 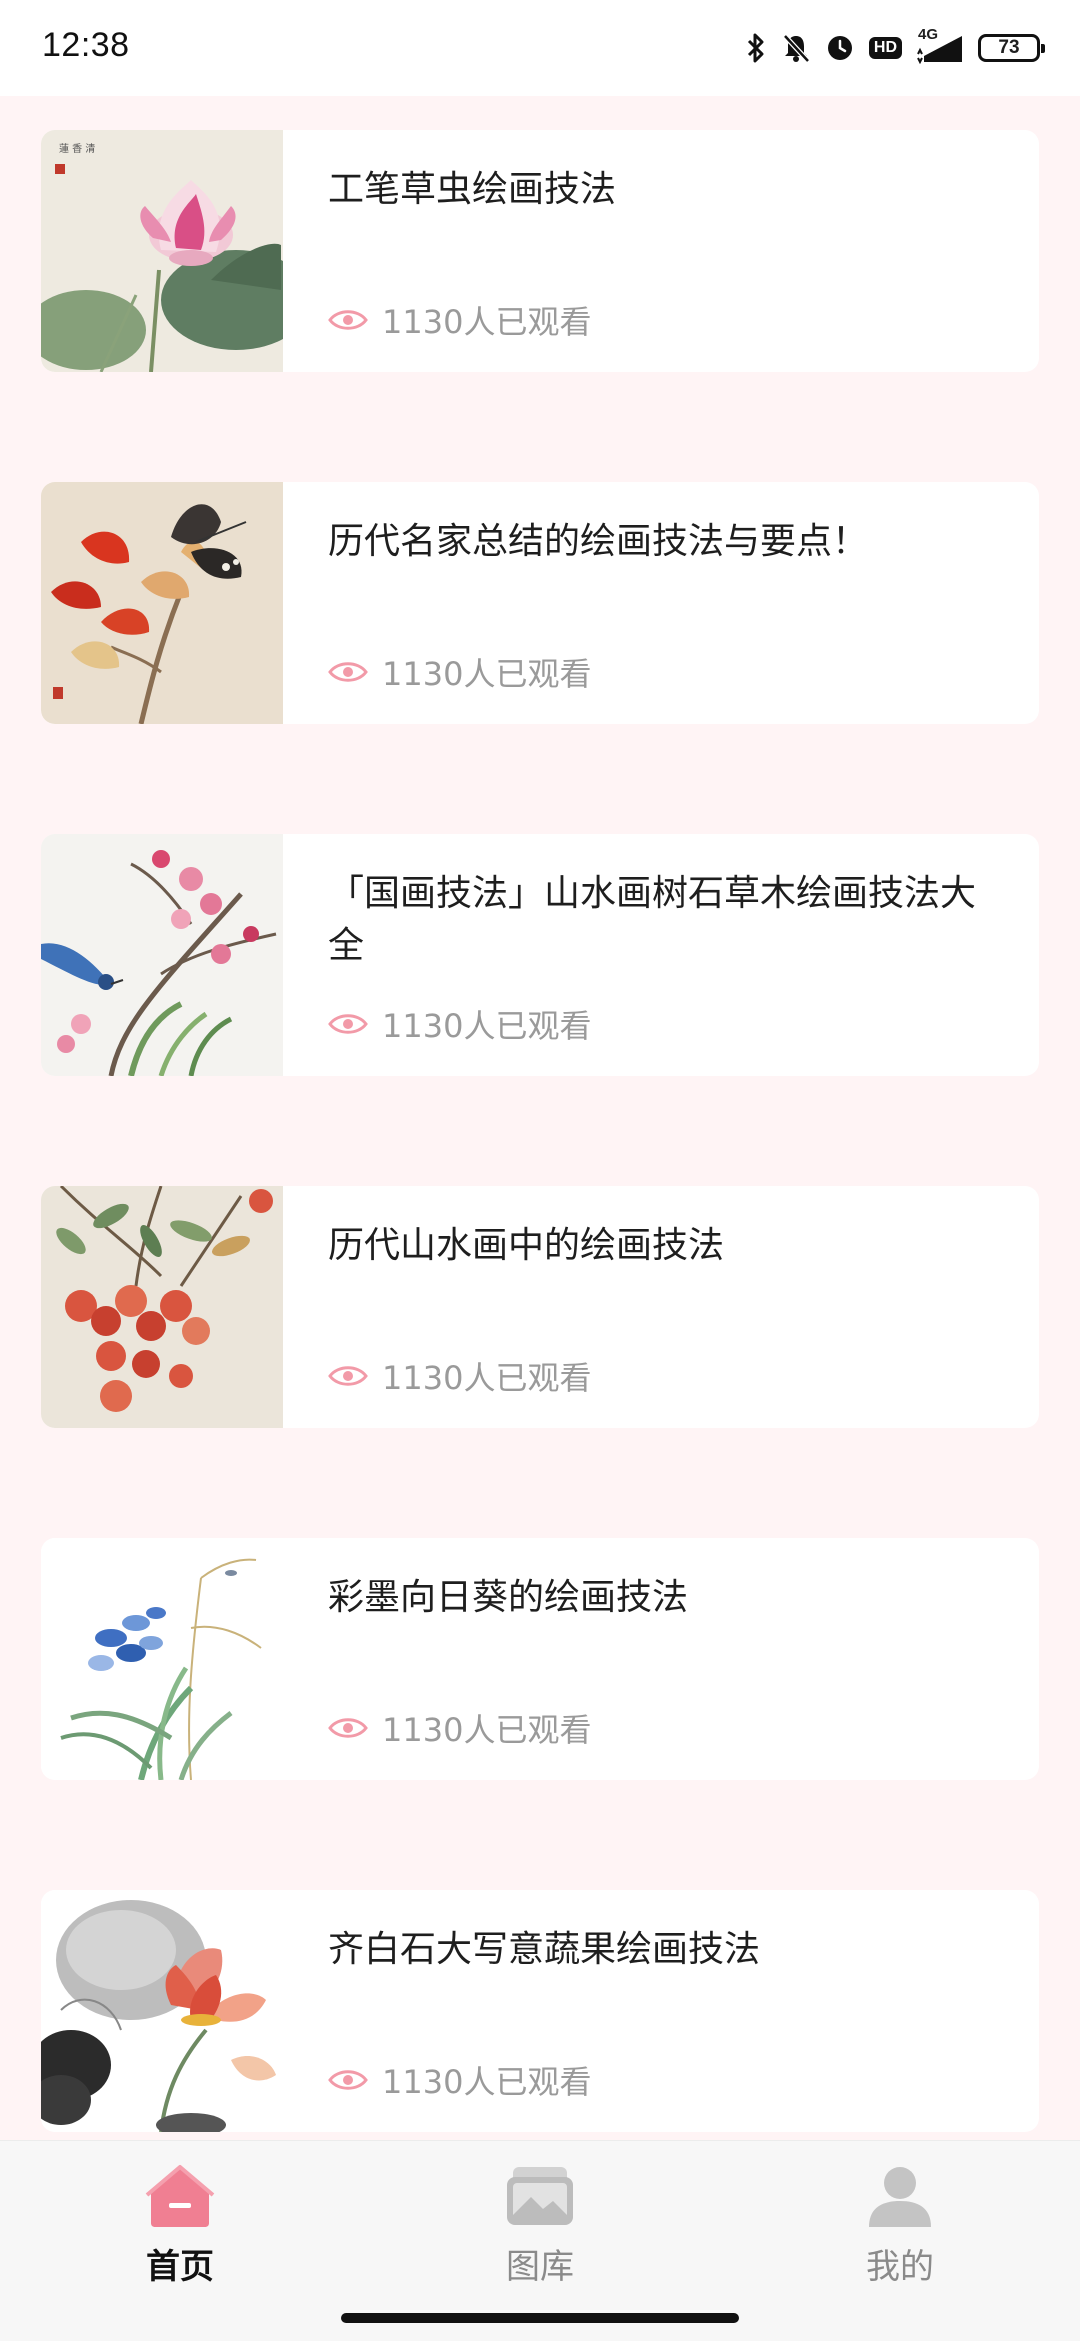 What do you see at coordinates (180, 2196) in the screenshot?
I see `home-icon` at bounding box center [180, 2196].